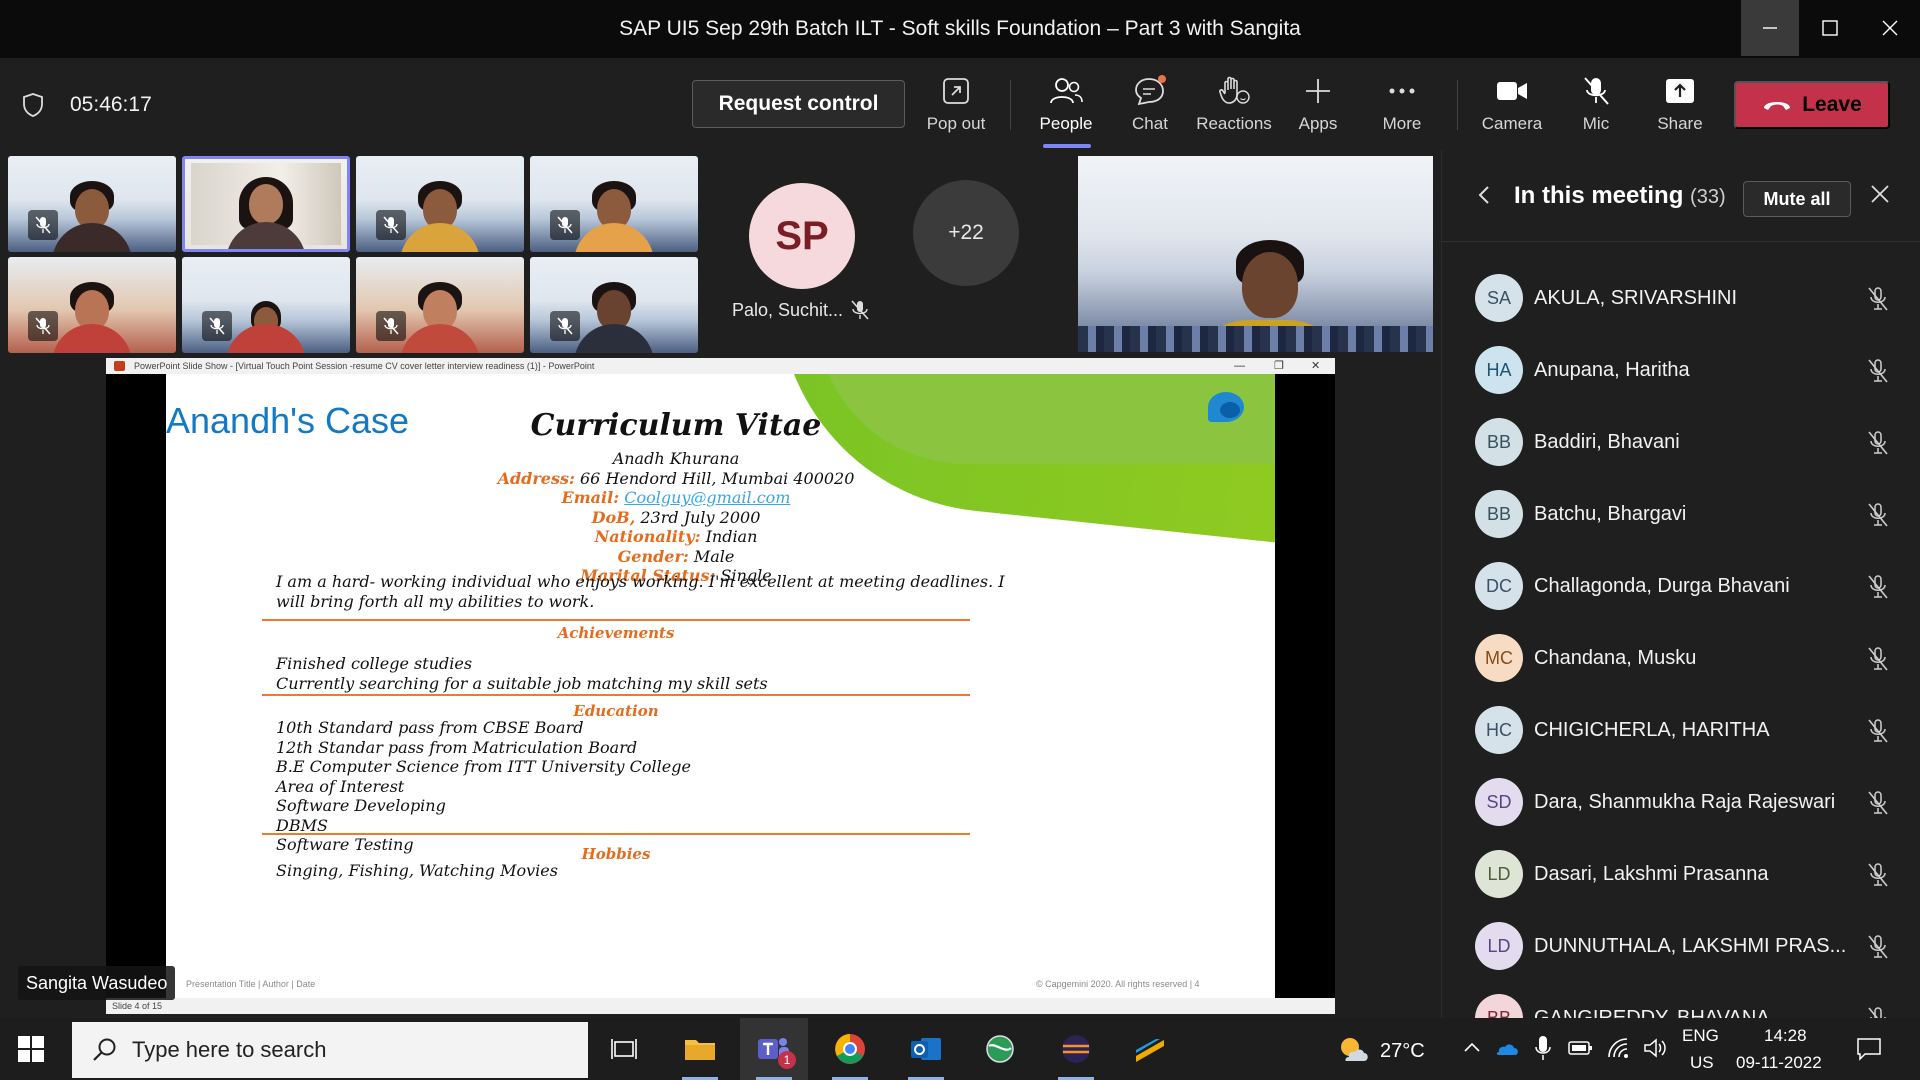  I want to click on mic-button: Mic, so click(1596, 107).